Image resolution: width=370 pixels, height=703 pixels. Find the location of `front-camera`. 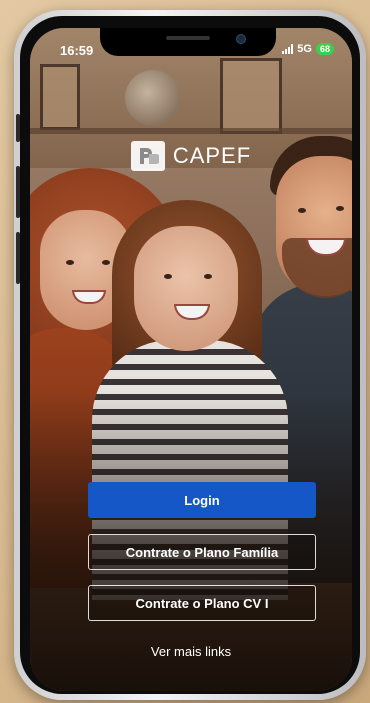

front-camera is located at coordinates (241, 39).